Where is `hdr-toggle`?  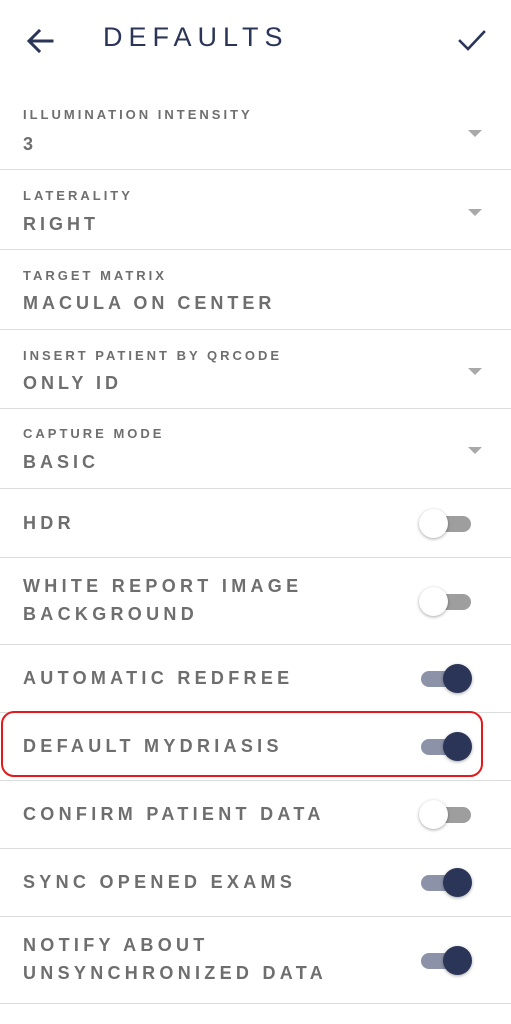
hdr-toggle is located at coordinates (446, 523).